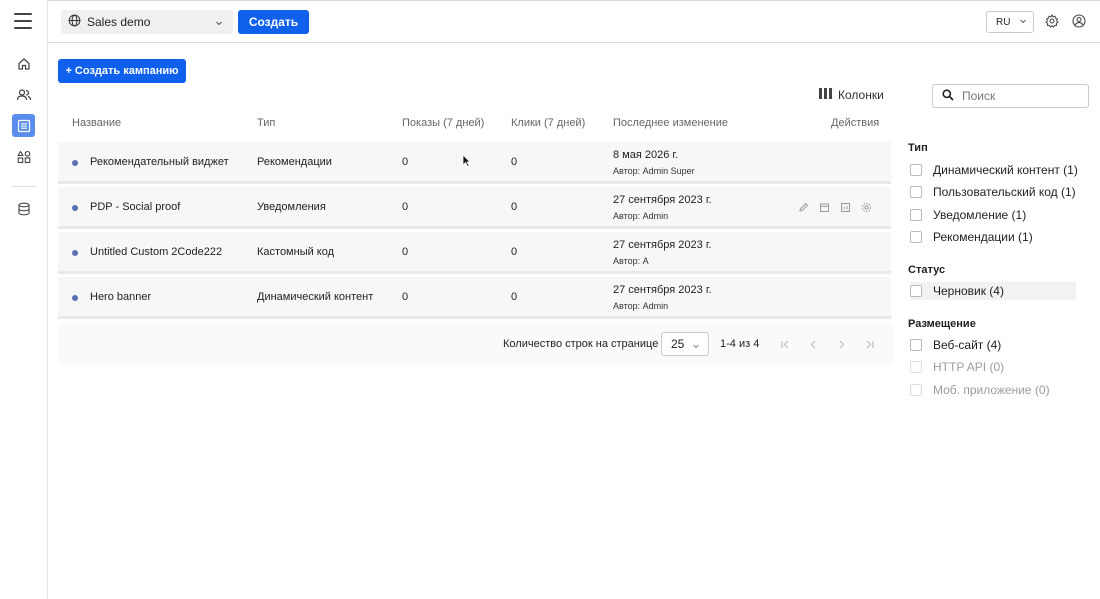 Image resolution: width=1100 pixels, height=599 pixels. What do you see at coordinates (869, 344) in the screenshot?
I see `last-page-icon` at bounding box center [869, 344].